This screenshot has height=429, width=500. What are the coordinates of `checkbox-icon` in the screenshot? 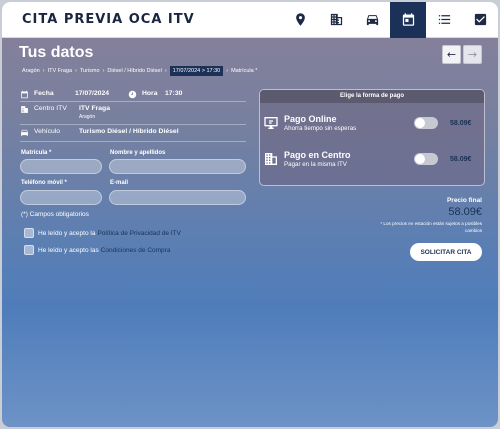 It's located at (480, 19).